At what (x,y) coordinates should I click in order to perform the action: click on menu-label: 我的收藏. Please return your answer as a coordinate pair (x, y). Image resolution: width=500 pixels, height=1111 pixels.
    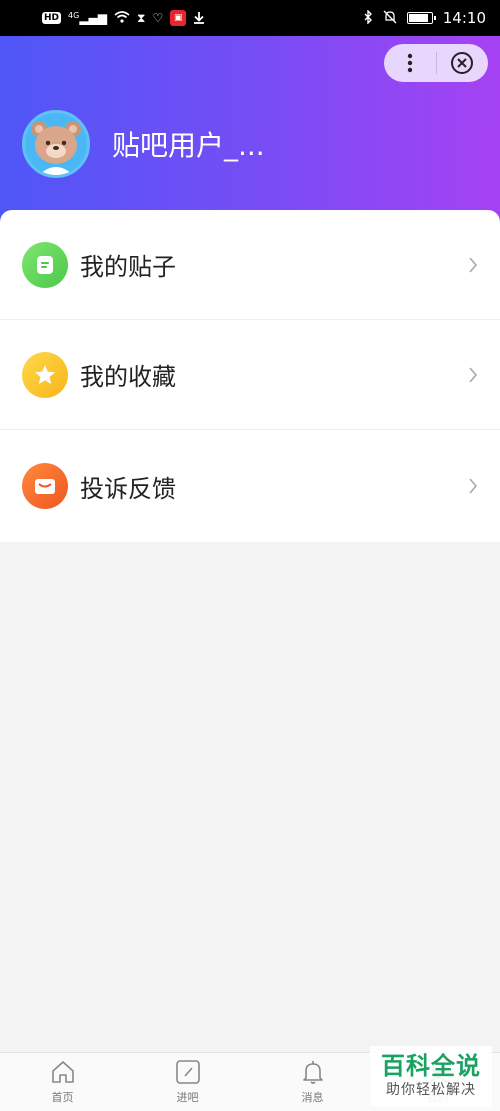
    Looking at the image, I should click on (128, 377).